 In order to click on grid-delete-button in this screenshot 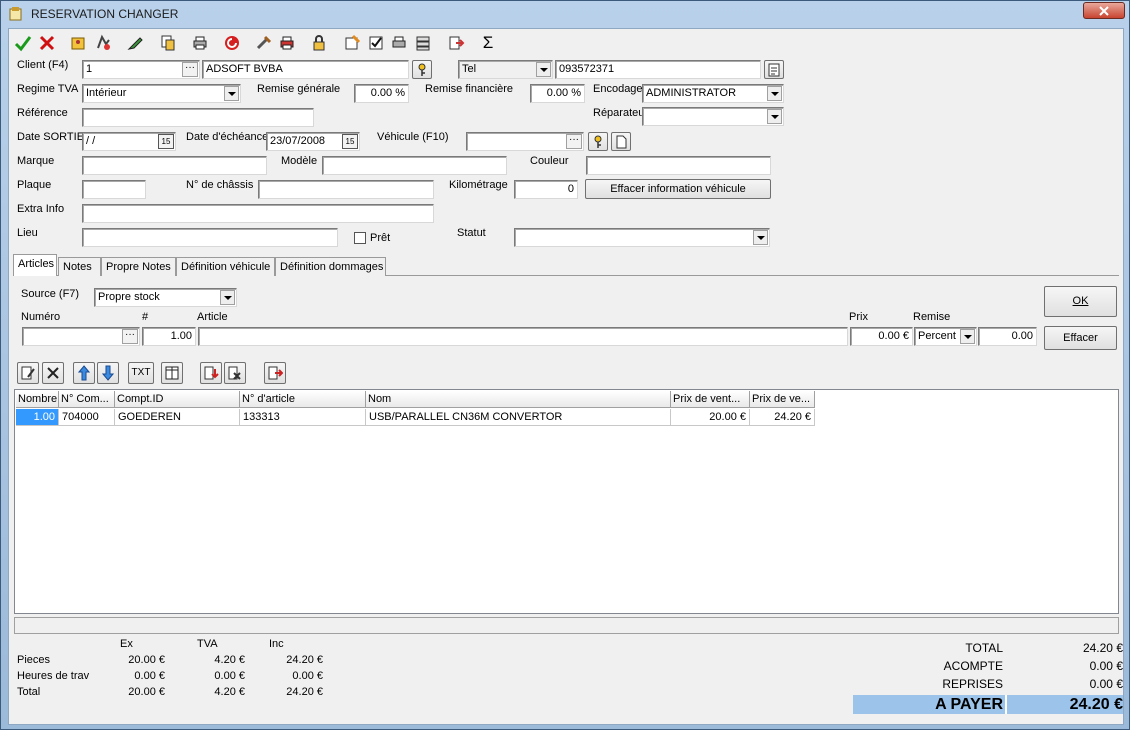, I will do `click(53, 373)`.